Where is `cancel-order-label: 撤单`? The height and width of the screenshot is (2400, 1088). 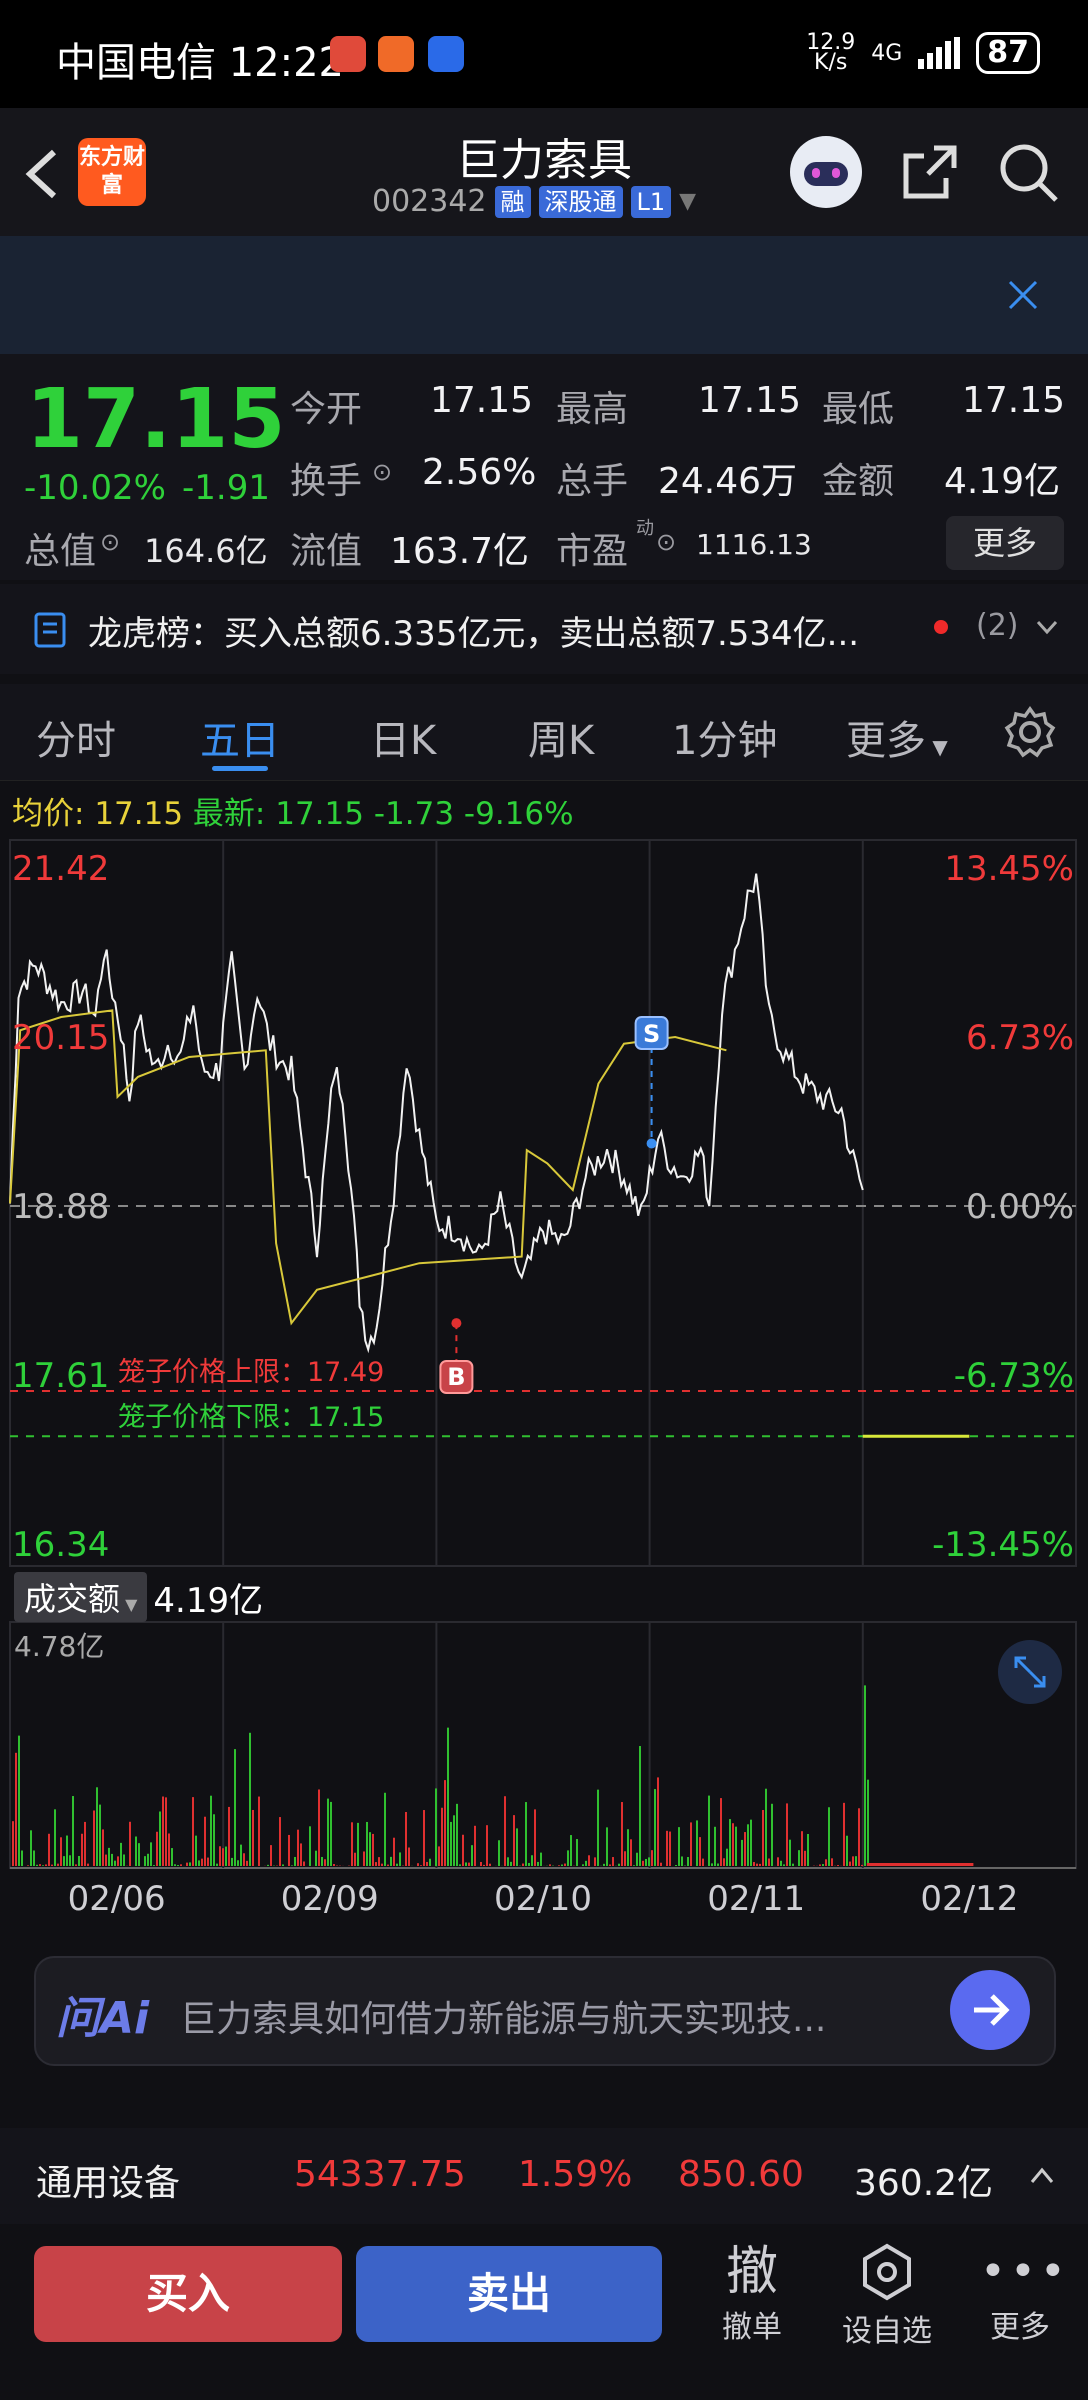 cancel-order-label: 撤单 is located at coordinates (752, 2327).